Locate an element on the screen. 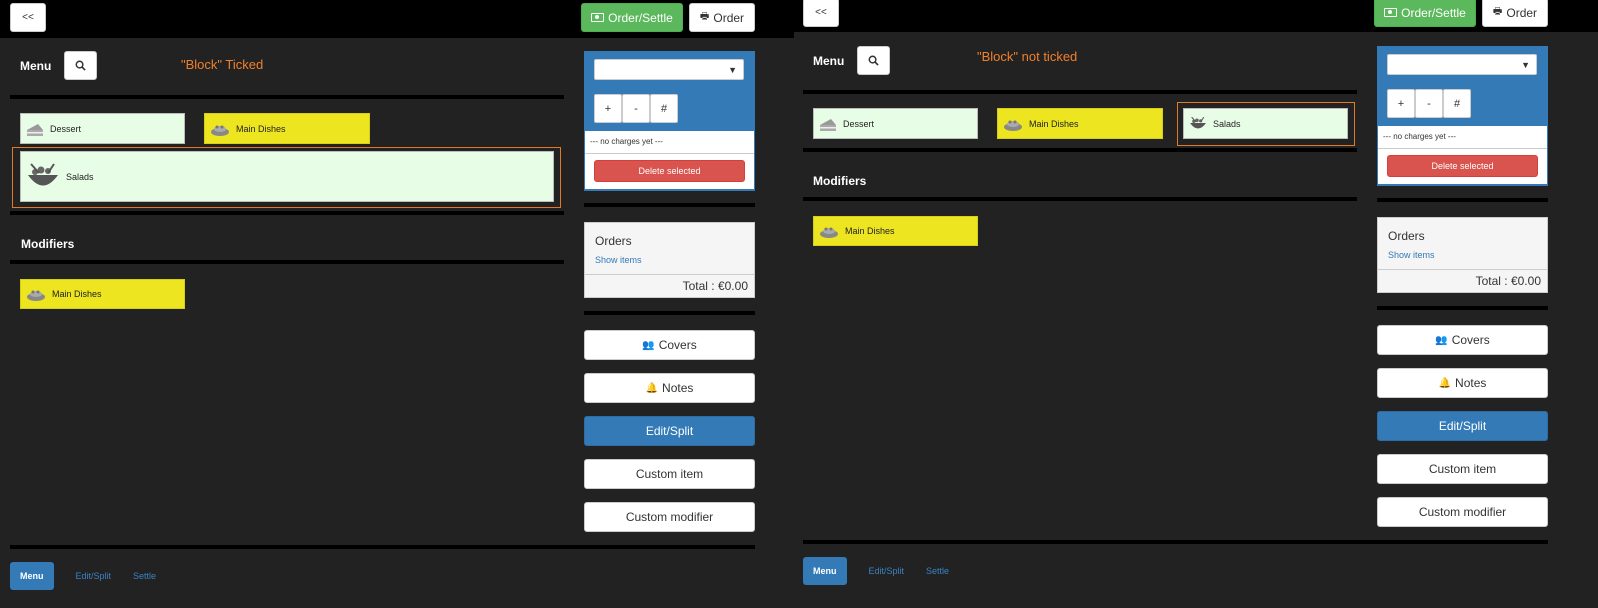 The width and height of the screenshot is (1598, 608). annotation-label: "Block" Ticked is located at coordinates (222, 64).